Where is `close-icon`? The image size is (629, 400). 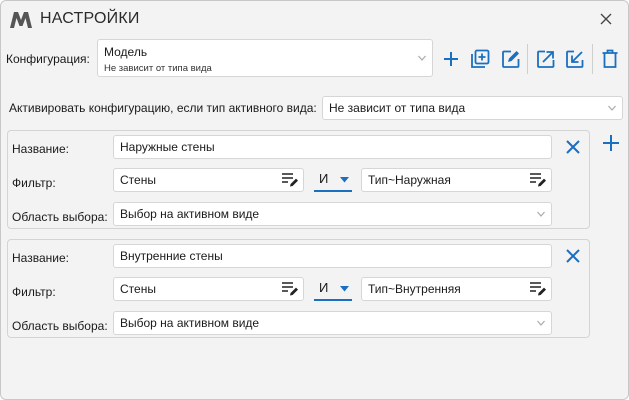 close-icon is located at coordinates (606, 19).